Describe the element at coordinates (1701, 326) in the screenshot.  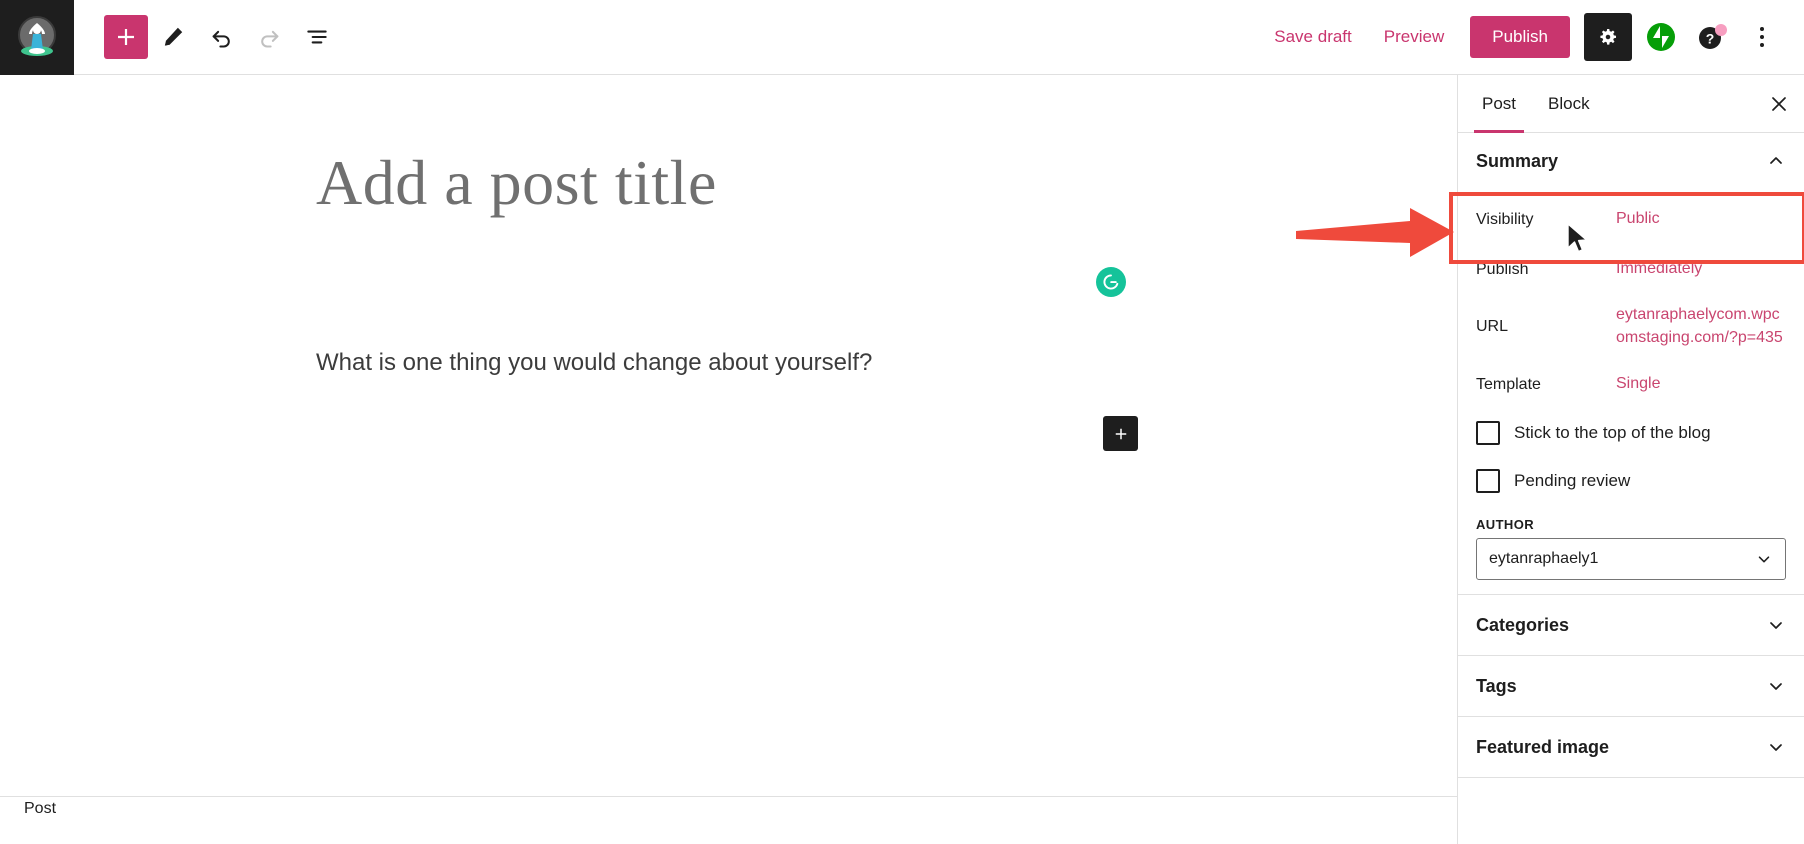
I see `url-value: eytanraphaelycom.wpcomstaging.com/?p=435` at that location.